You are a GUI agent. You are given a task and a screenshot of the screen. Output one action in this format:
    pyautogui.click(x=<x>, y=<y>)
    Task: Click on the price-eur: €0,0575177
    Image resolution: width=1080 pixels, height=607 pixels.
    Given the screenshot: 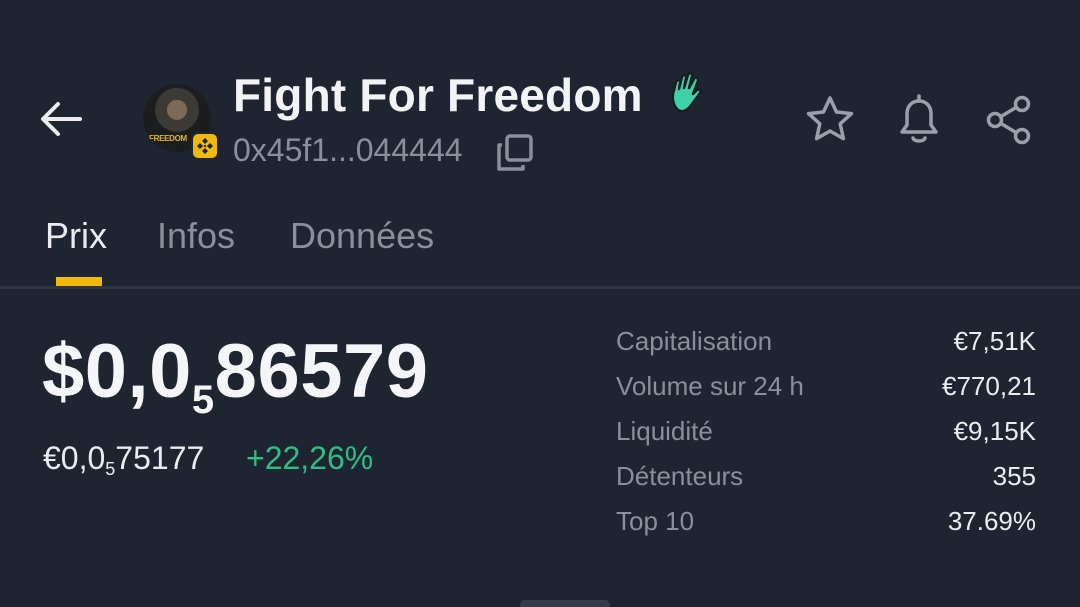 What is the action you would take?
    pyautogui.click(x=124, y=459)
    